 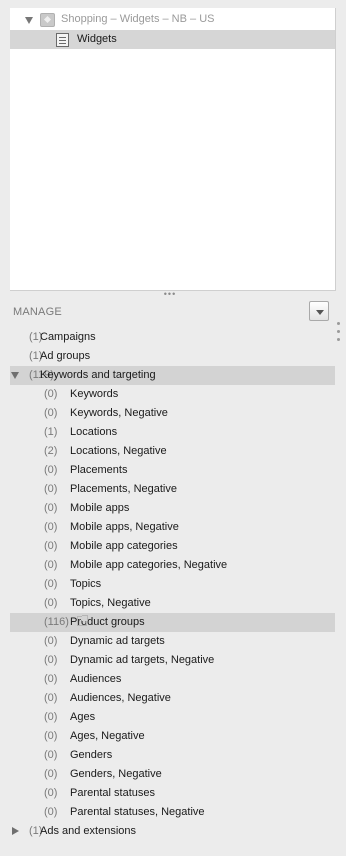 What do you see at coordinates (47, 20) in the screenshot?
I see `shopping-campaign-icon` at bounding box center [47, 20].